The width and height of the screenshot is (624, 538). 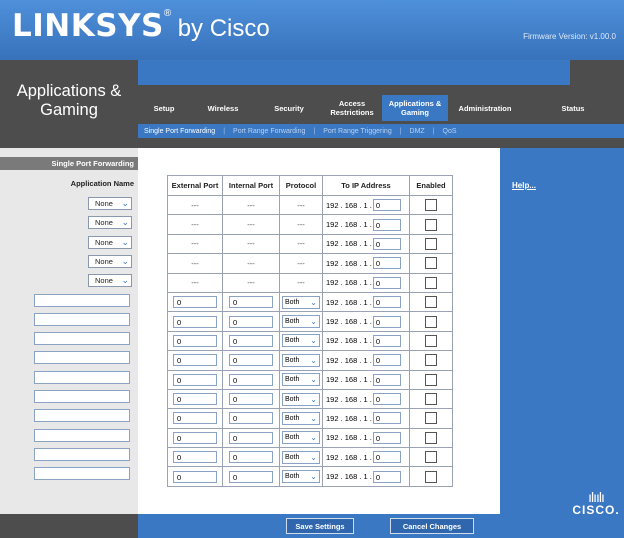 What do you see at coordinates (320, 526) in the screenshot?
I see `save-settings-button: Save Settings` at bounding box center [320, 526].